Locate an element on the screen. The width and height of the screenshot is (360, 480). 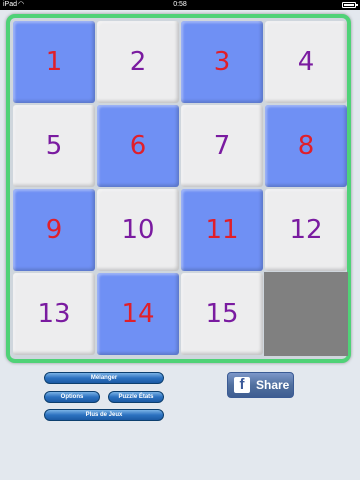
status-bar: iPad ◠ 0:58 is located at coordinates (180, 5).